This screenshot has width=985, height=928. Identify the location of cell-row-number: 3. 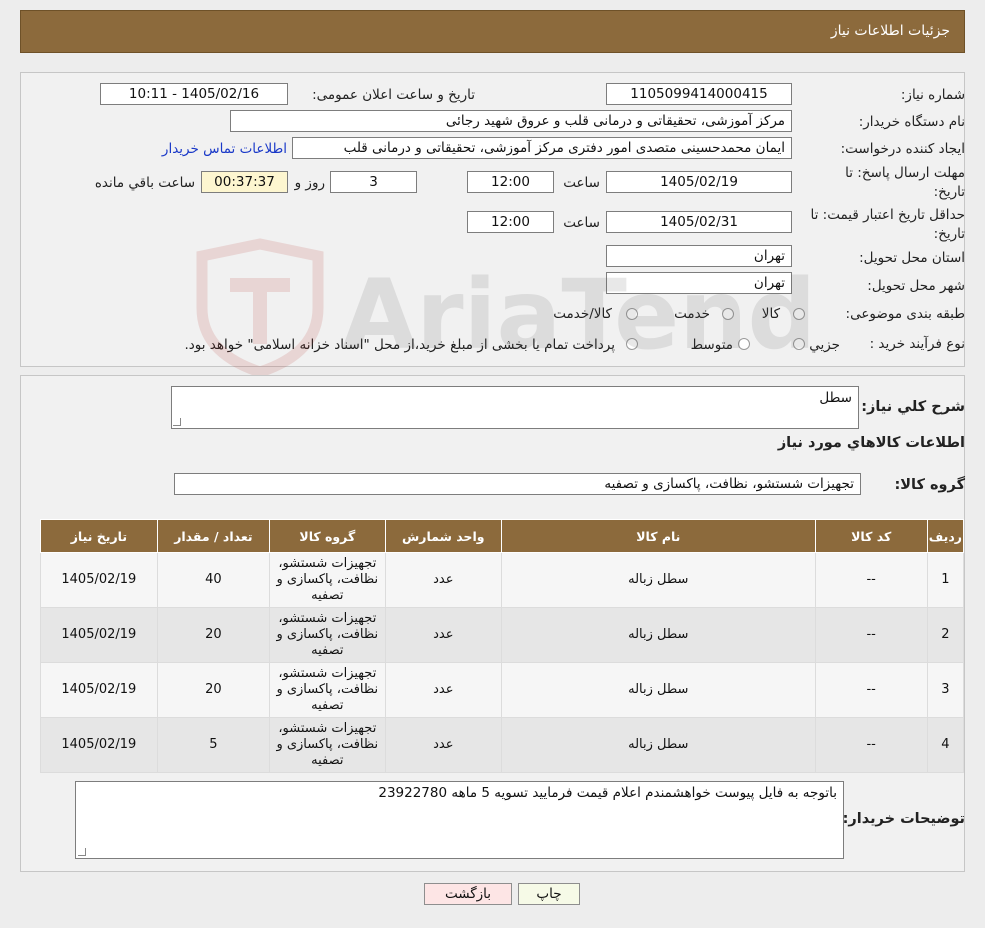
(945, 690).